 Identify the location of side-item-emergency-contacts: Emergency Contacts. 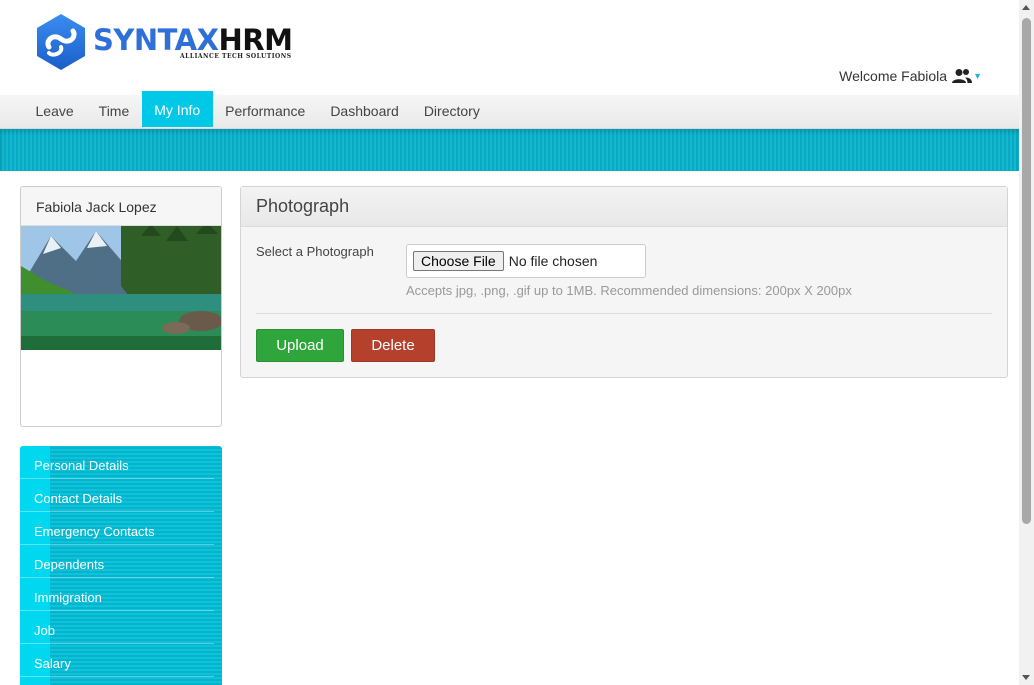
(117, 528).